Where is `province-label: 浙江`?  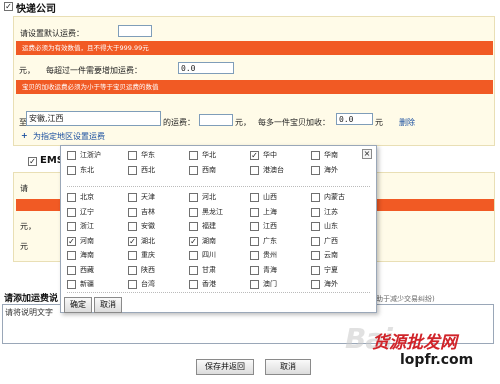 province-label: 浙江 is located at coordinates (87, 226).